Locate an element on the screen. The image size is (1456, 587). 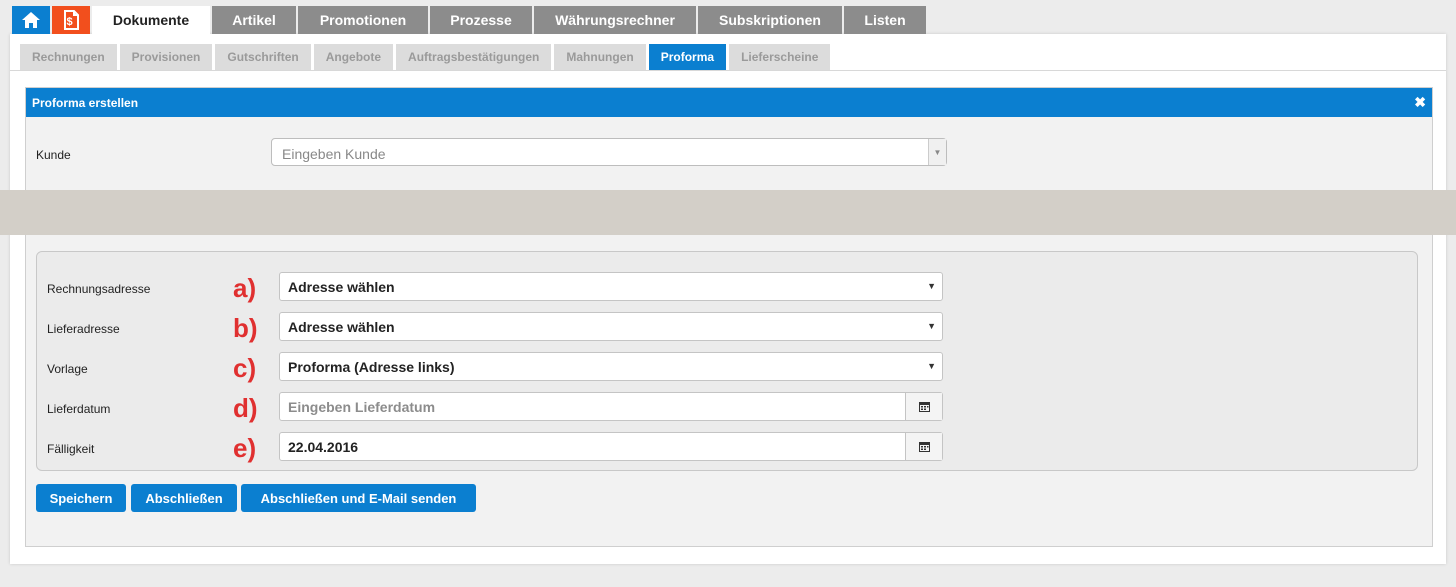
document-money-tab: $ is located at coordinates (71, 20).